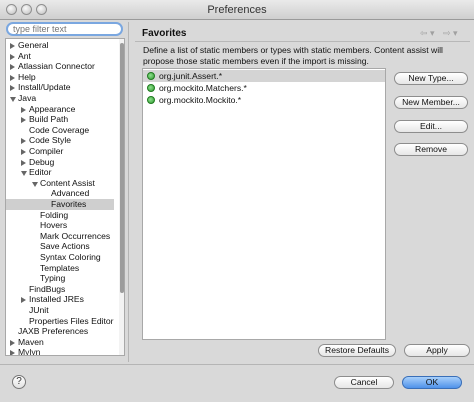 This screenshot has width=474, height=402. Describe the element at coordinates (60, 56) in the screenshot. I see `tree-item-ant: Ant` at that location.